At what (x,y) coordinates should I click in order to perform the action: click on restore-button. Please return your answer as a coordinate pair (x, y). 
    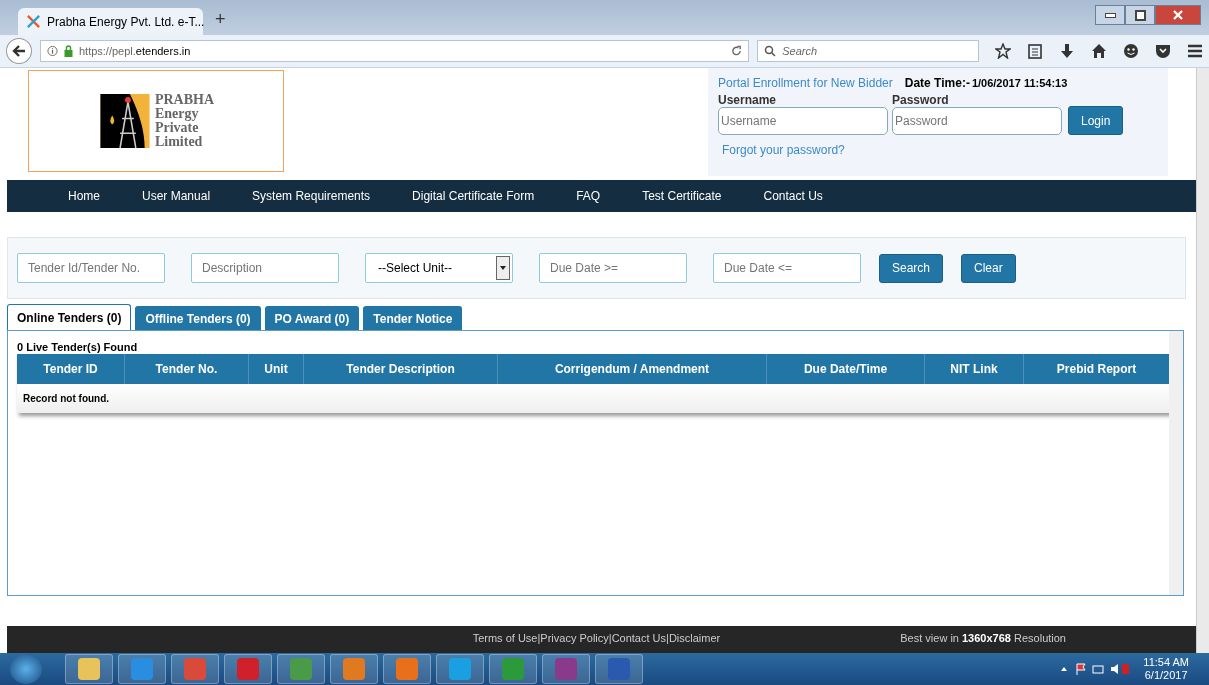
    Looking at the image, I should click on (1140, 15).